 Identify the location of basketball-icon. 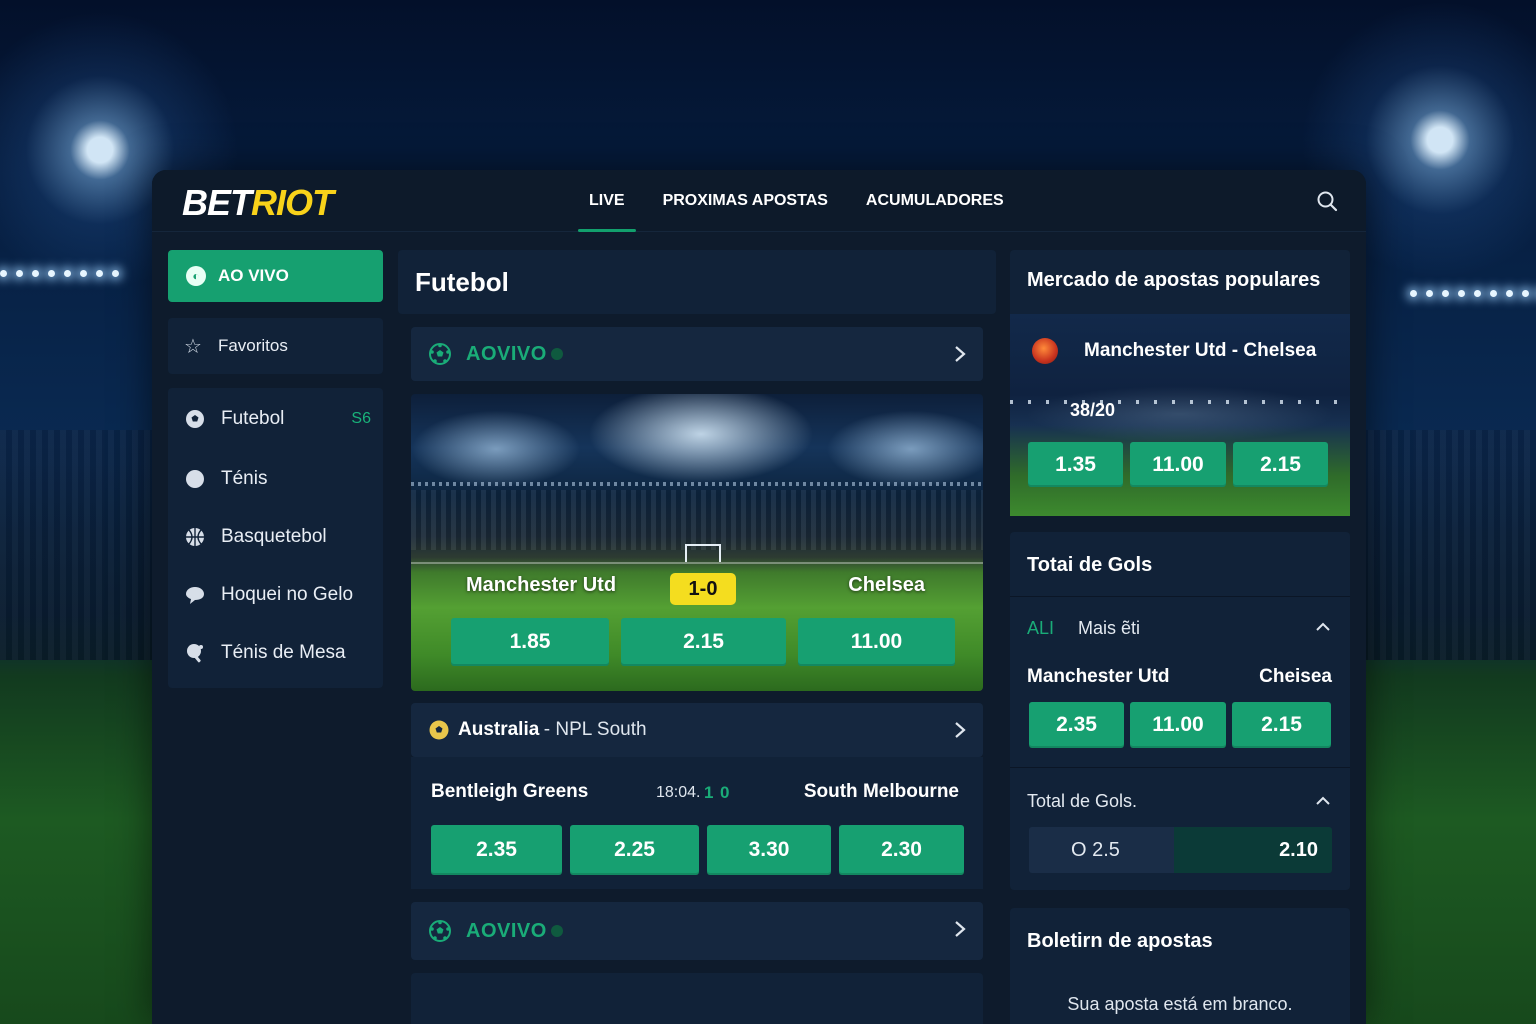
(195, 537).